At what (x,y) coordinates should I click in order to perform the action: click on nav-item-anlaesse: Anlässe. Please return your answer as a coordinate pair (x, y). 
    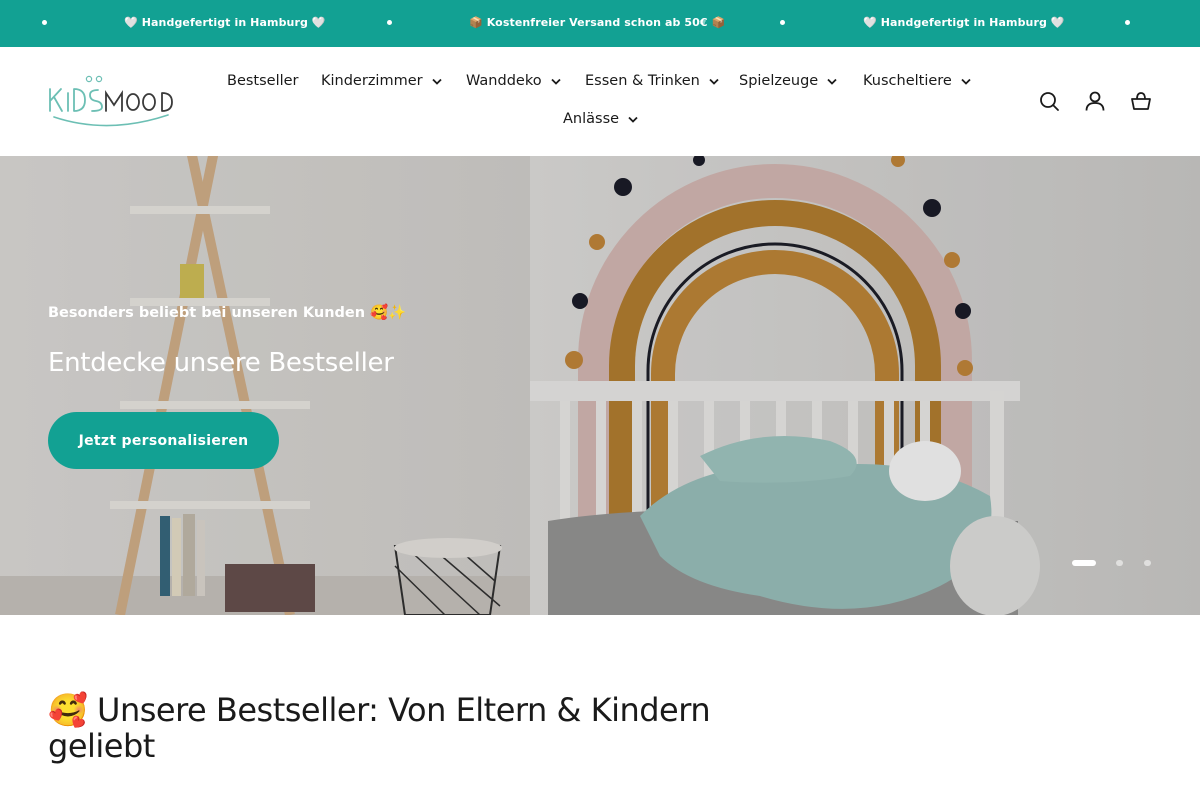
    Looking at the image, I should click on (600, 119).